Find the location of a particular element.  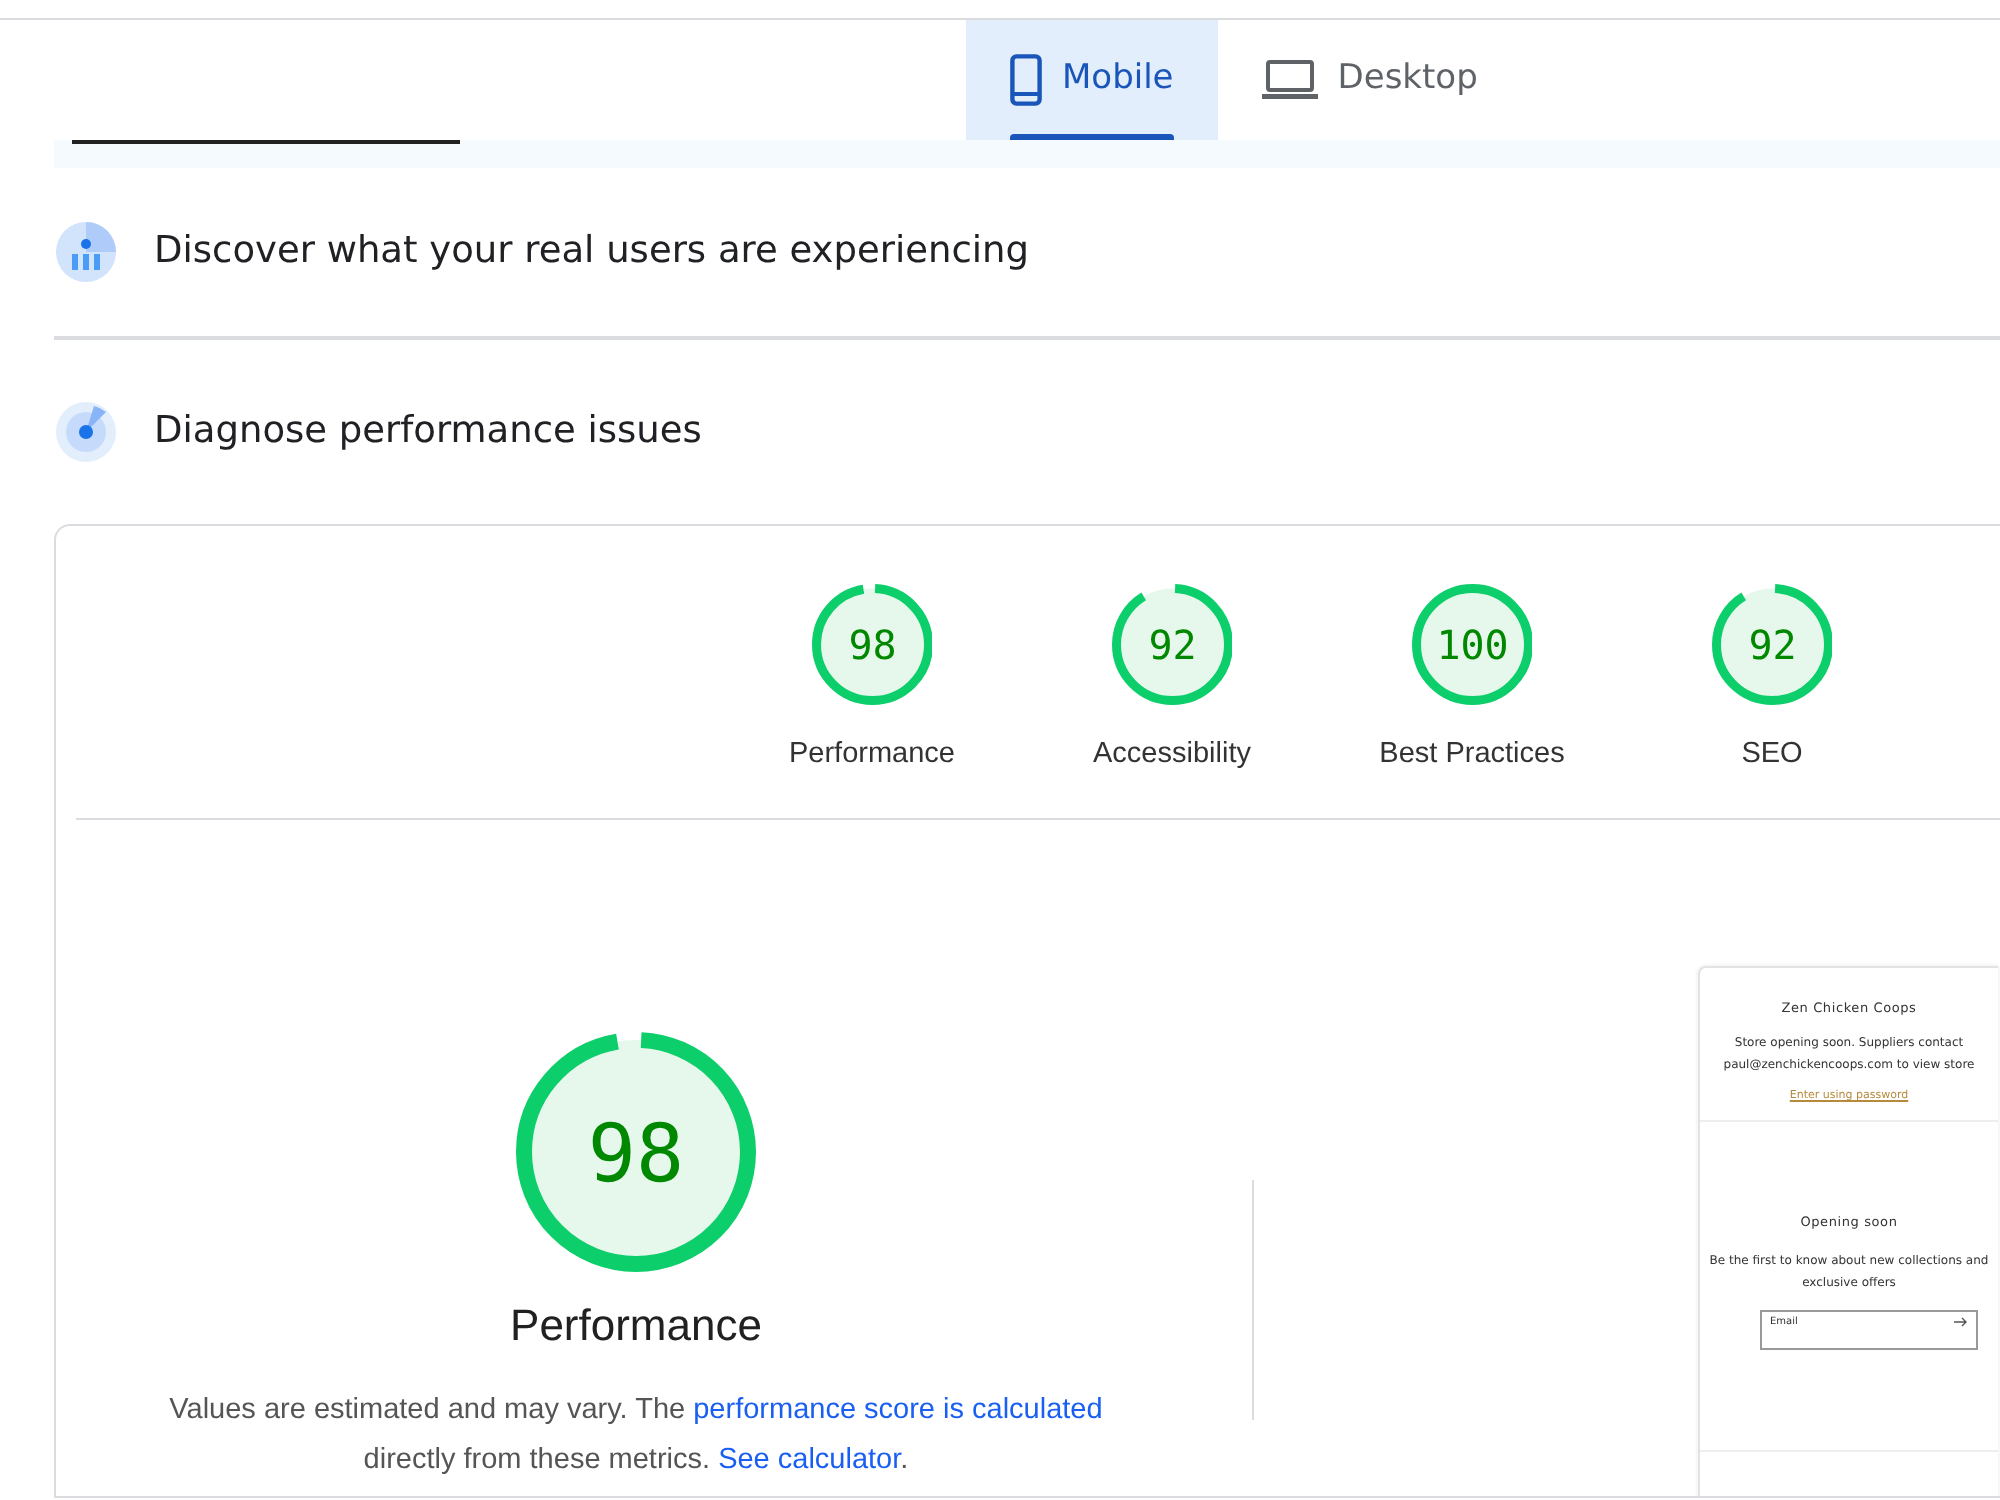

score-label: Best Practices is located at coordinates (1472, 754).